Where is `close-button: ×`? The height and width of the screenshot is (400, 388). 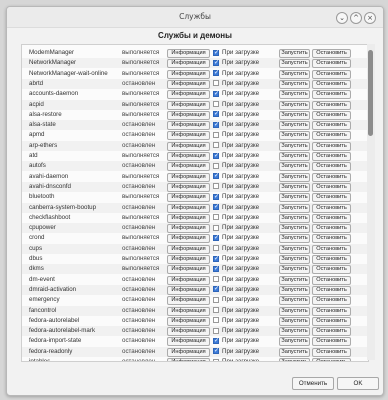
close-button: × is located at coordinates (370, 18).